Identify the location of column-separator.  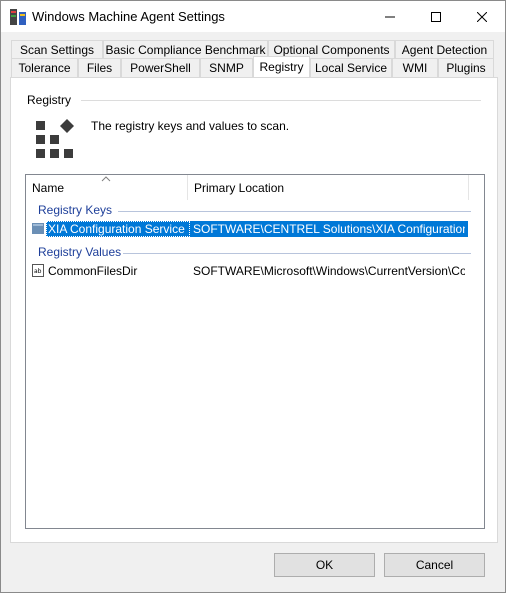
(468, 187).